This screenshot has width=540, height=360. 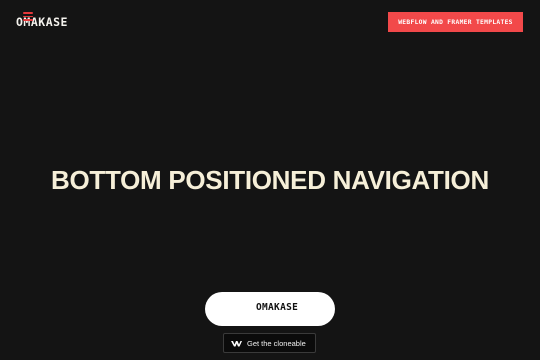 I want to click on templates-cta-button: WEBFLOW AND FRAMER TEMPLATES, so click(x=455, y=22).